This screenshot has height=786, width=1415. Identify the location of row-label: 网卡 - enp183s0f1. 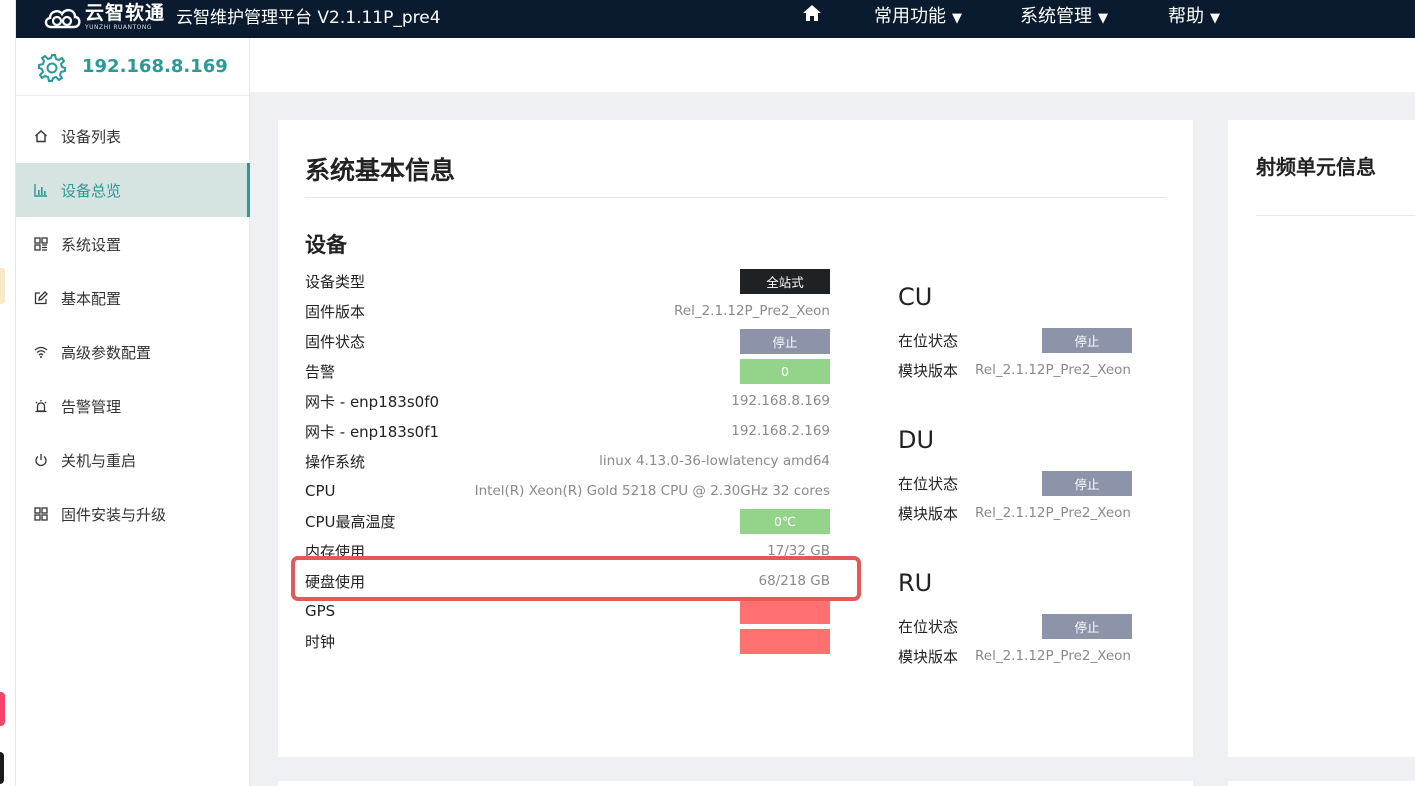
(372, 431).